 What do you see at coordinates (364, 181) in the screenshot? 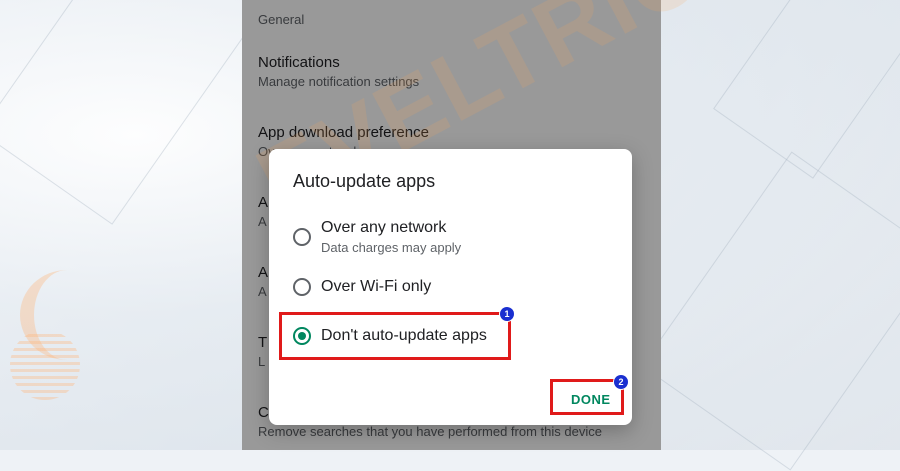
I see `dialog-title: Auto-update apps` at bounding box center [364, 181].